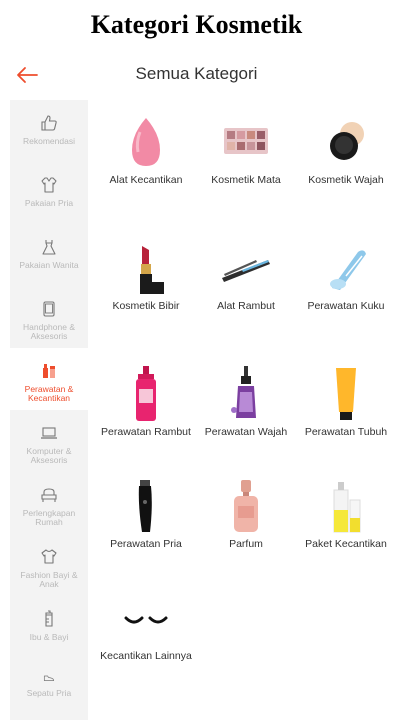 This screenshot has height=720, width=393. I want to click on sidebar-item-perawatan-kecantikan: Perawatan & Kecantikan, so click(49, 379).